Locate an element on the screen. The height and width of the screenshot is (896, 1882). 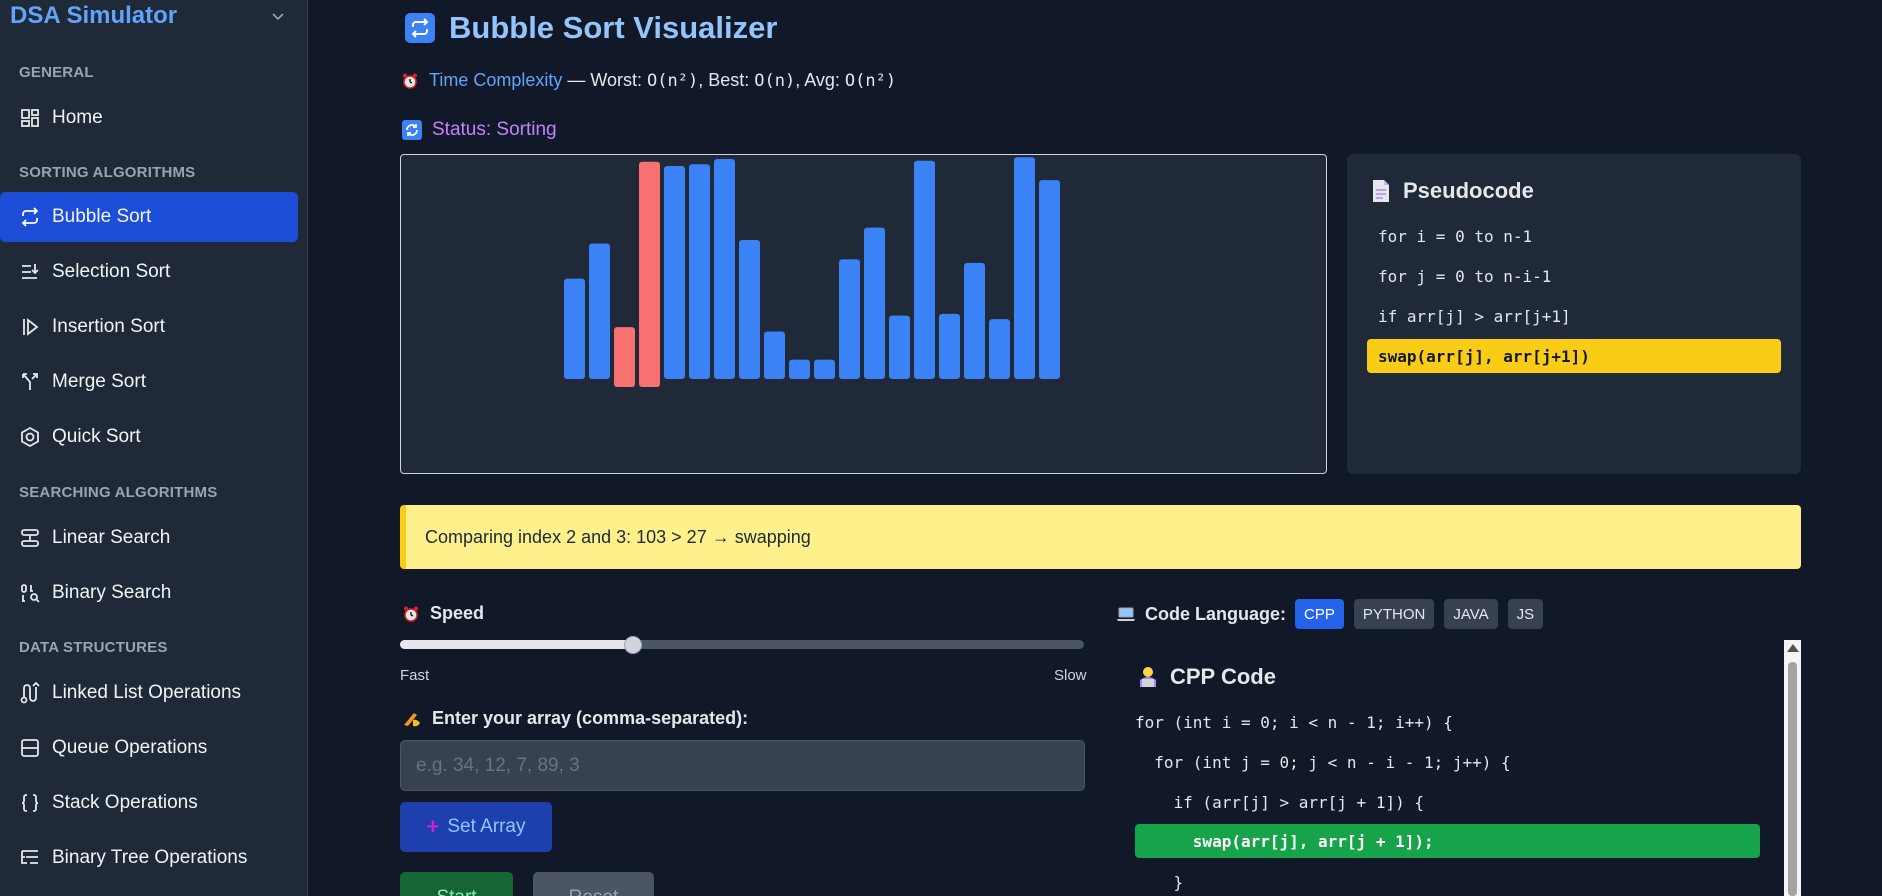
array-input-label: Enter your array (comma-separated): is located at coordinates (575, 718).